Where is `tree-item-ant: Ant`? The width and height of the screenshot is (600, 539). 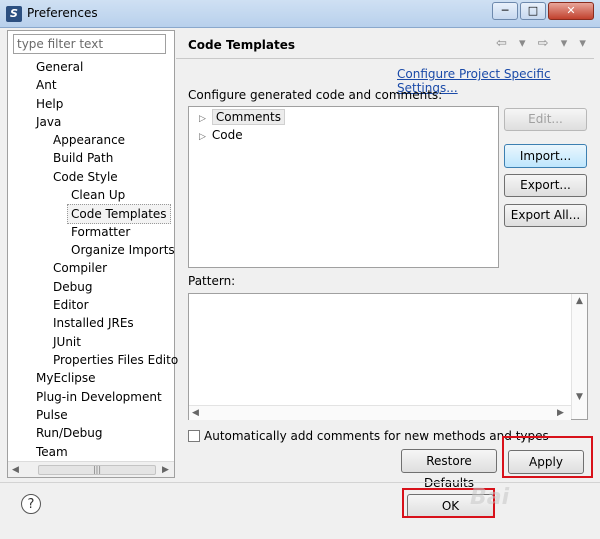
tree-item-ant: Ant is located at coordinates (46, 85).